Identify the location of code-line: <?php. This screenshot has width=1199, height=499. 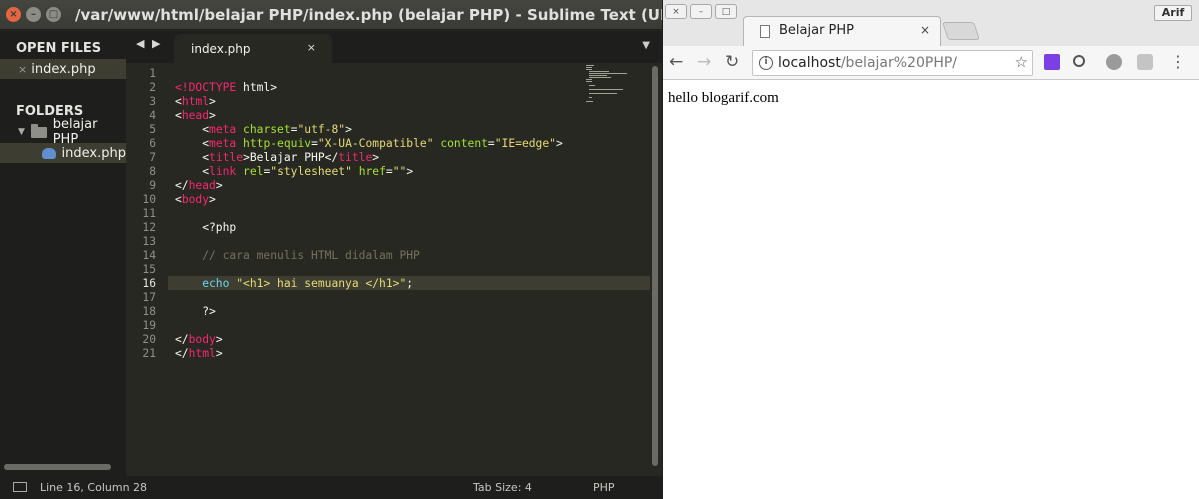
(205, 228).